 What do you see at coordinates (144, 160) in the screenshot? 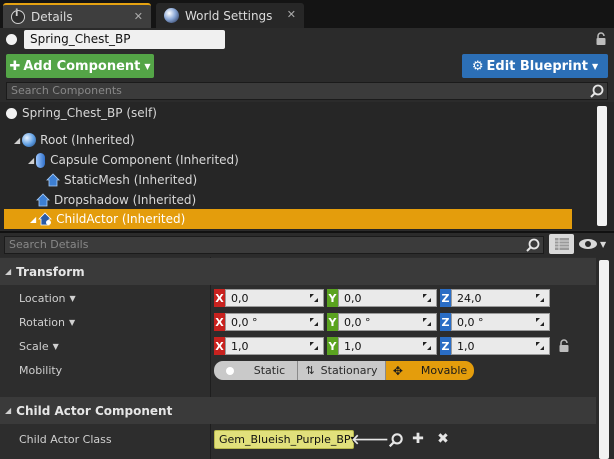
I see `tree-item-label: Capsule Component (Inherited)` at bounding box center [144, 160].